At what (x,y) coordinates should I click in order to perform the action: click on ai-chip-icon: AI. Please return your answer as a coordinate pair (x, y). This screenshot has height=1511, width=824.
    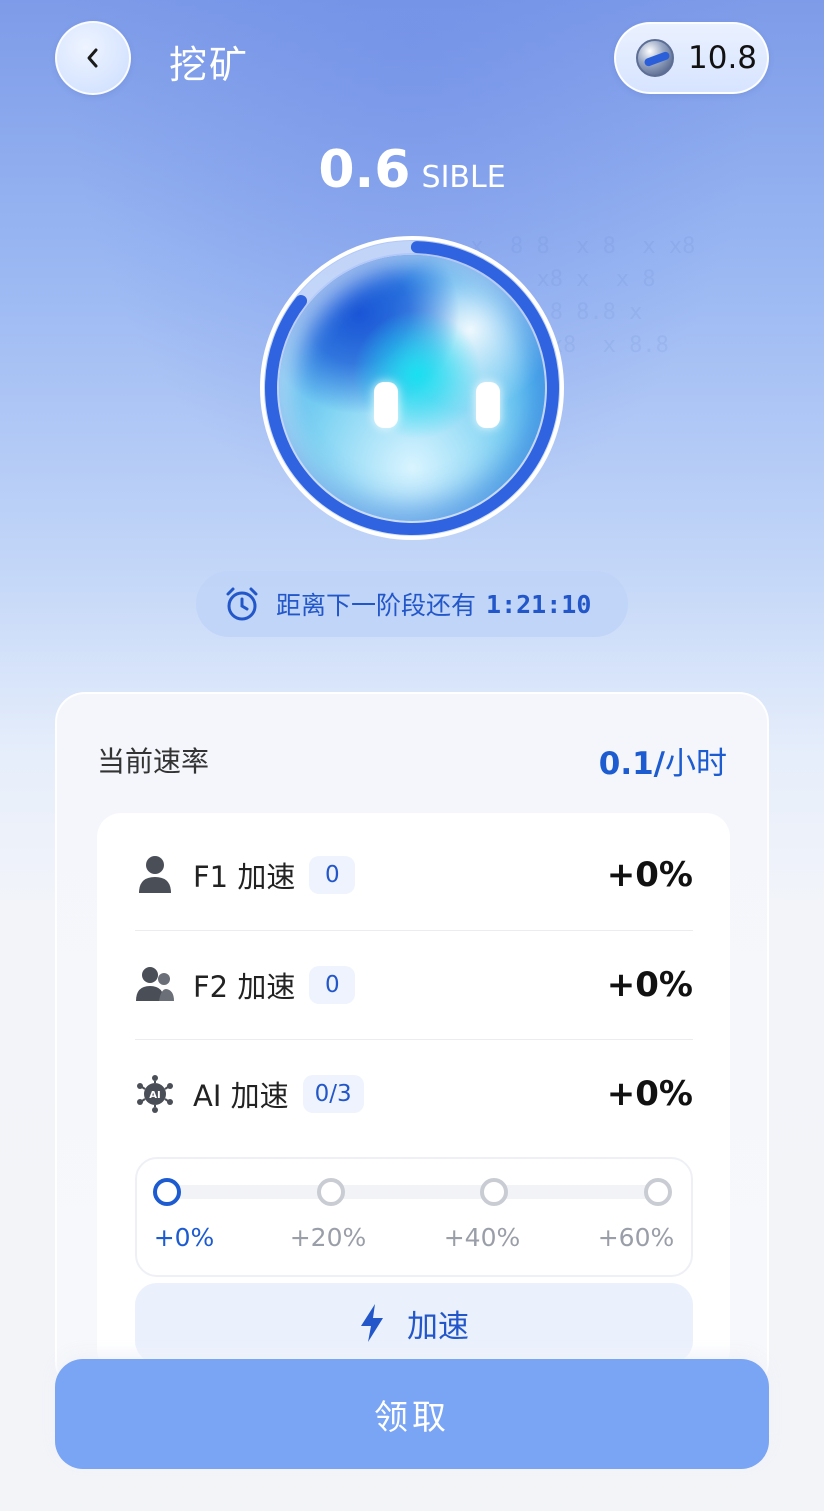
    Looking at the image, I should click on (155, 1094).